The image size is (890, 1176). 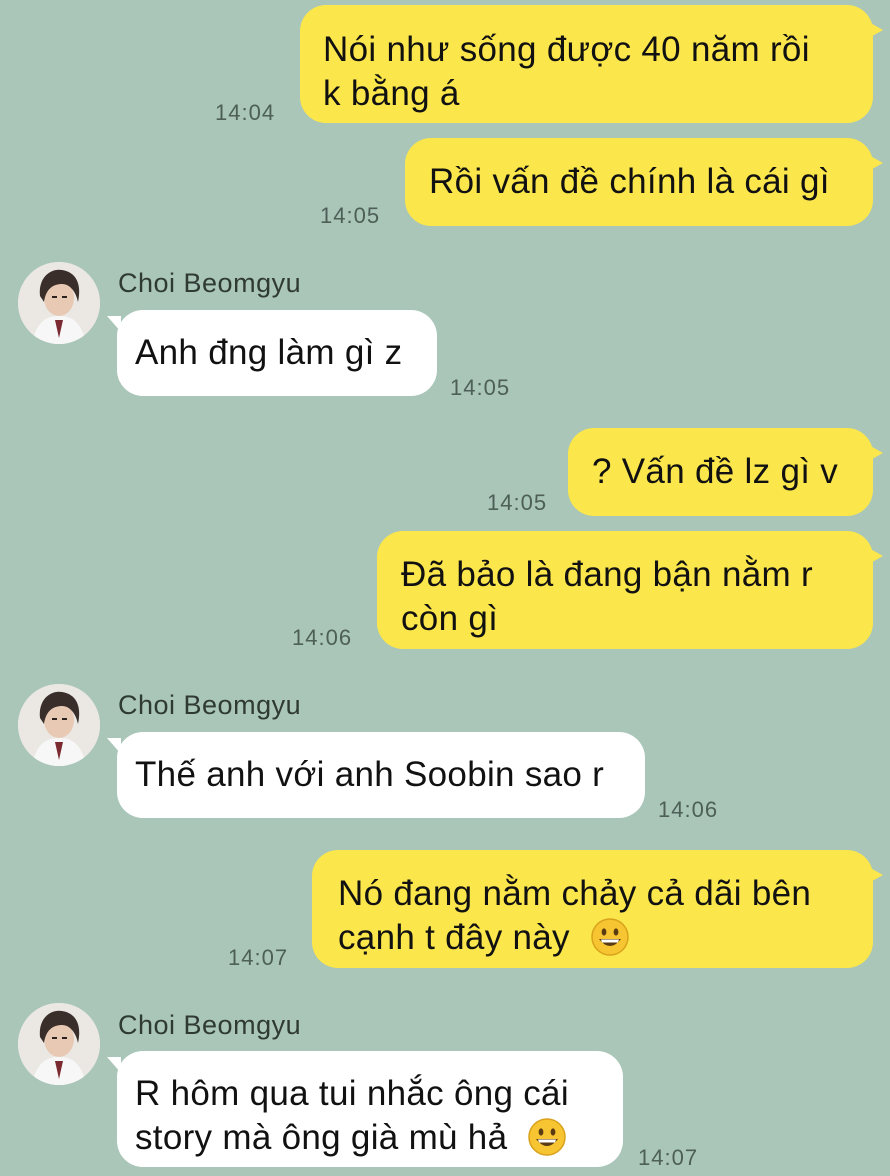 What do you see at coordinates (269, 352) in the screenshot?
I see `message-text-line: Anh đng làm gì z` at bounding box center [269, 352].